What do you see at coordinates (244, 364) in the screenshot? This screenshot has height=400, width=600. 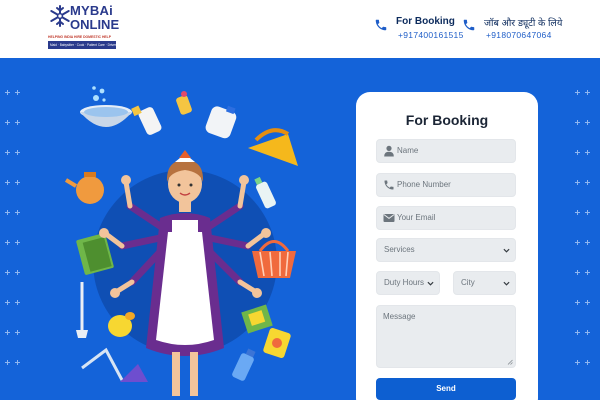 I see `trigger-spray-icon` at bounding box center [244, 364].